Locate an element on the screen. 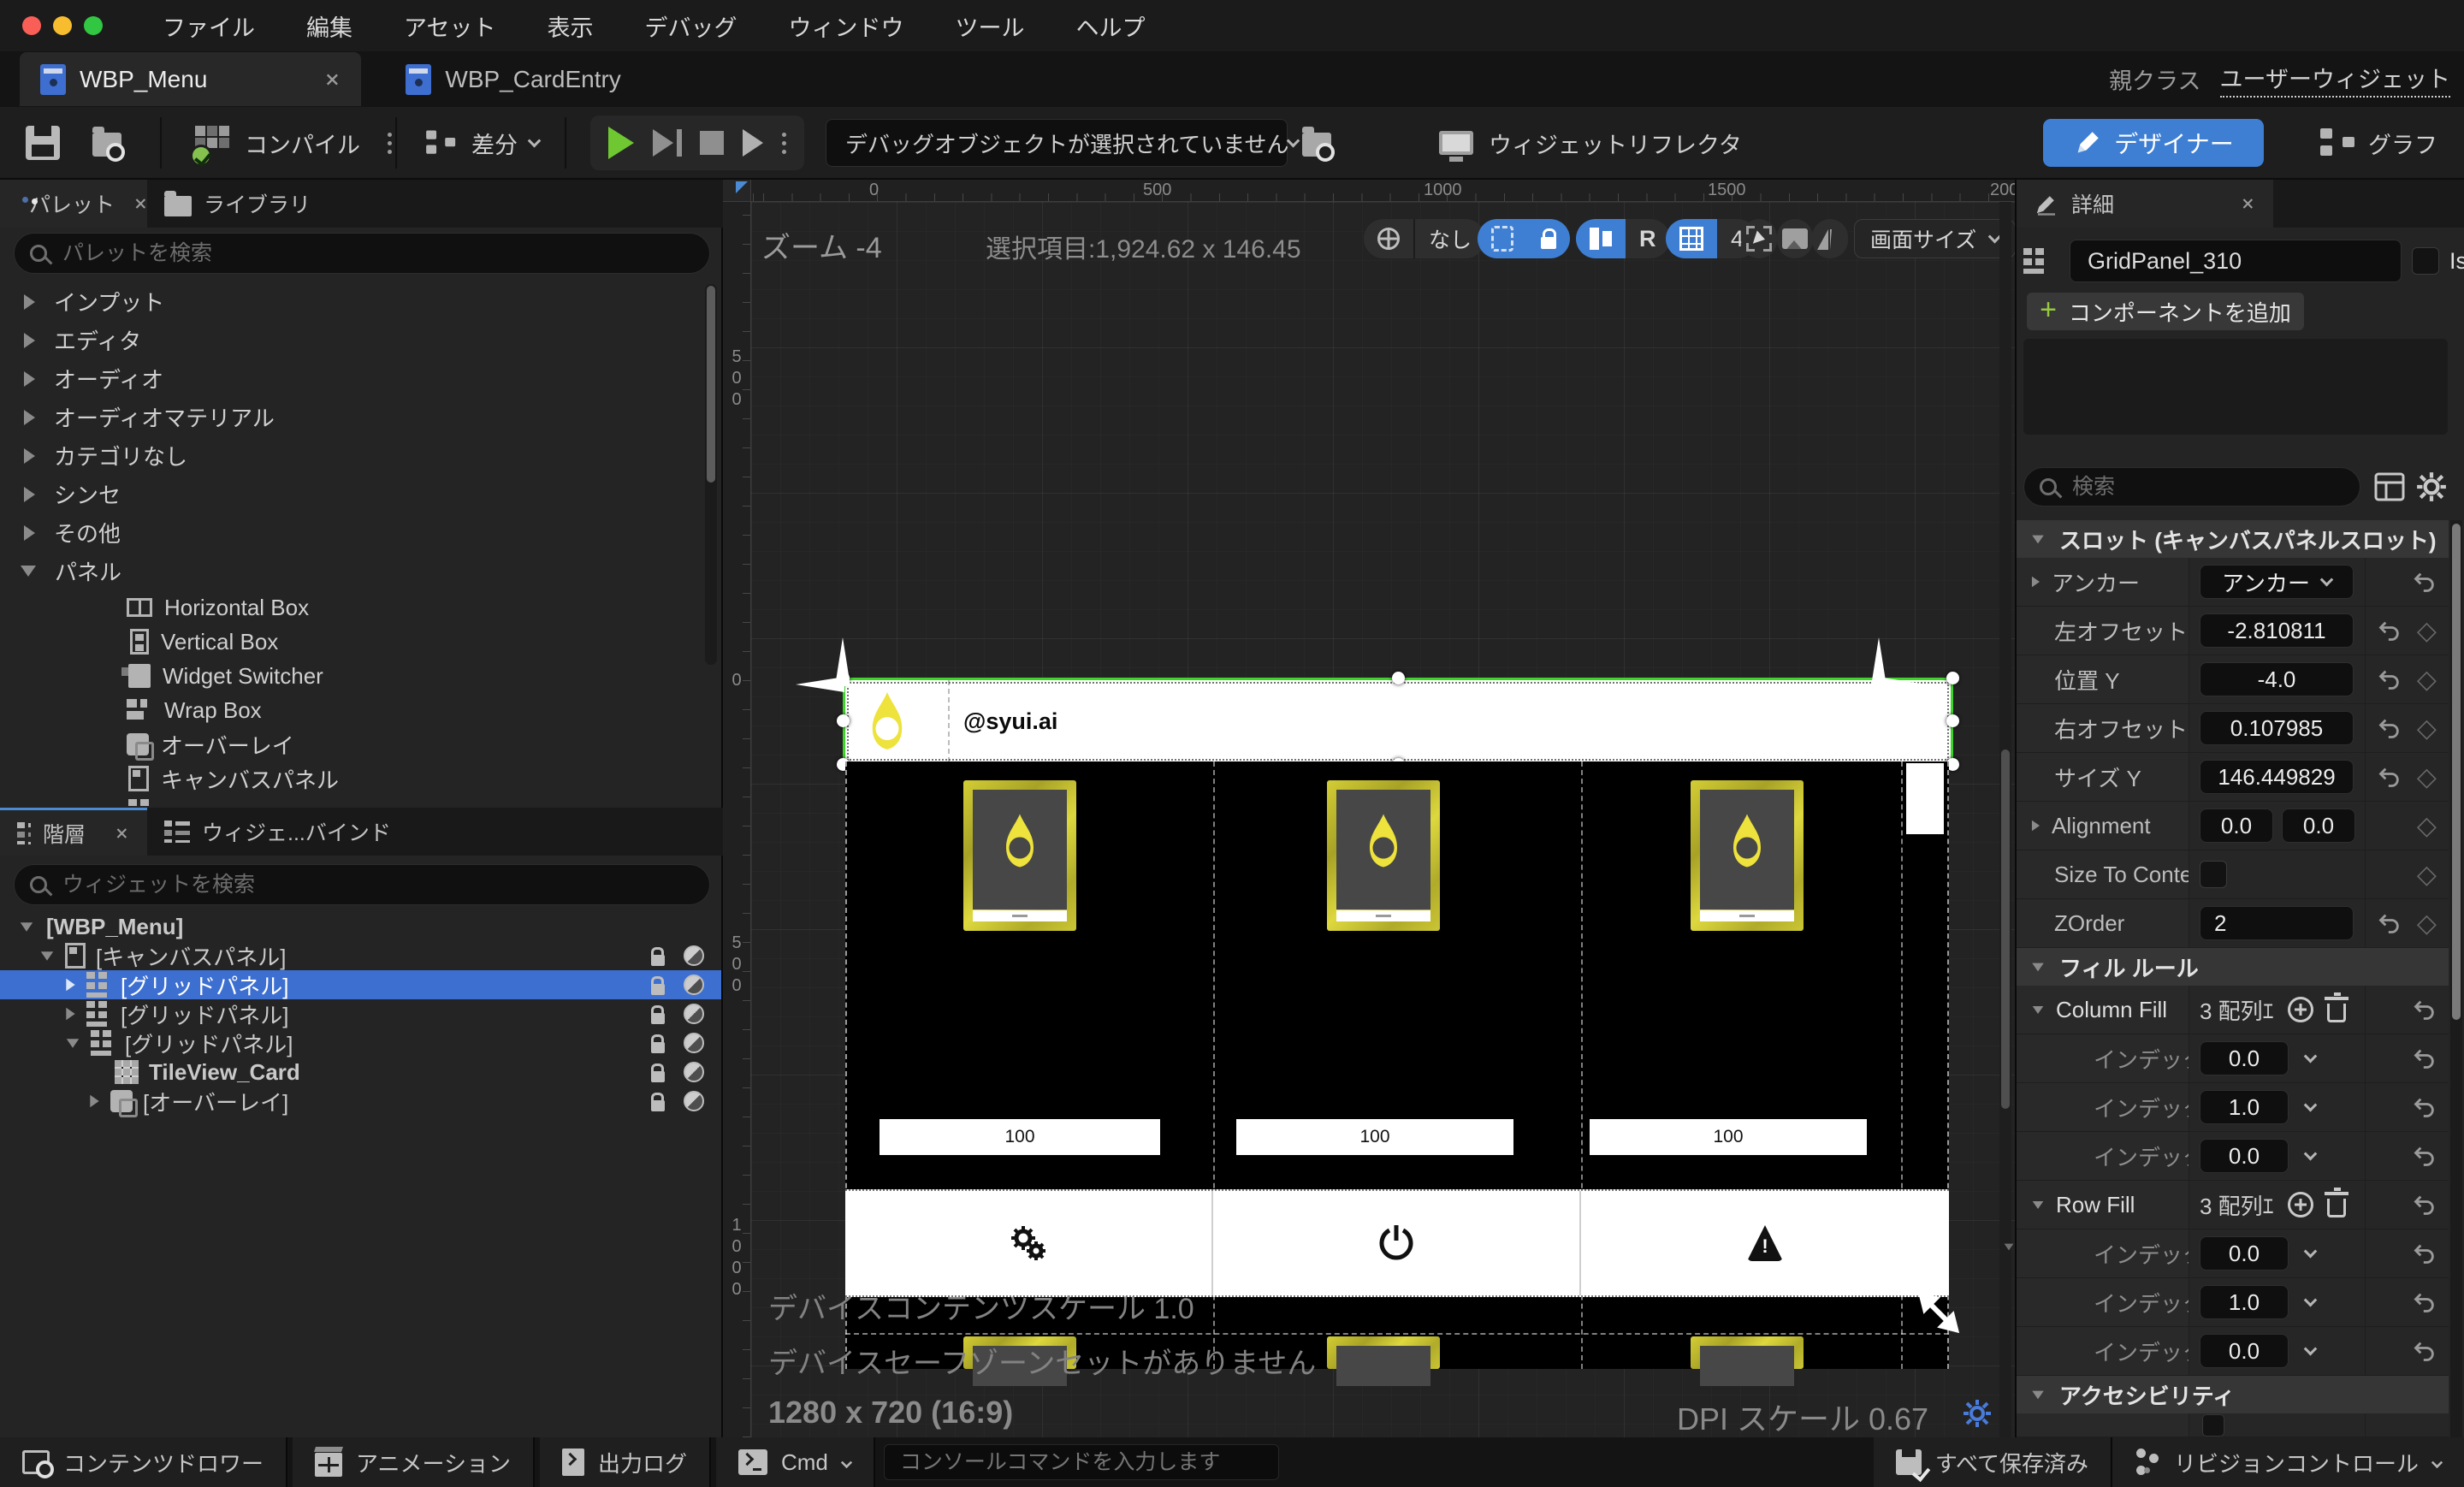  size-to-content-checkbox is located at coordinates (2213, 874).